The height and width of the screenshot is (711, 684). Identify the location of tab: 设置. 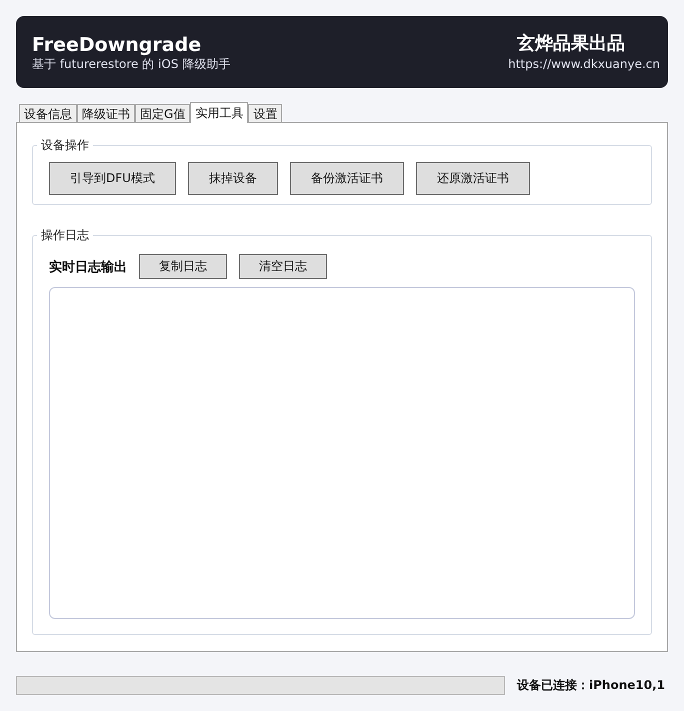
(265, 113).